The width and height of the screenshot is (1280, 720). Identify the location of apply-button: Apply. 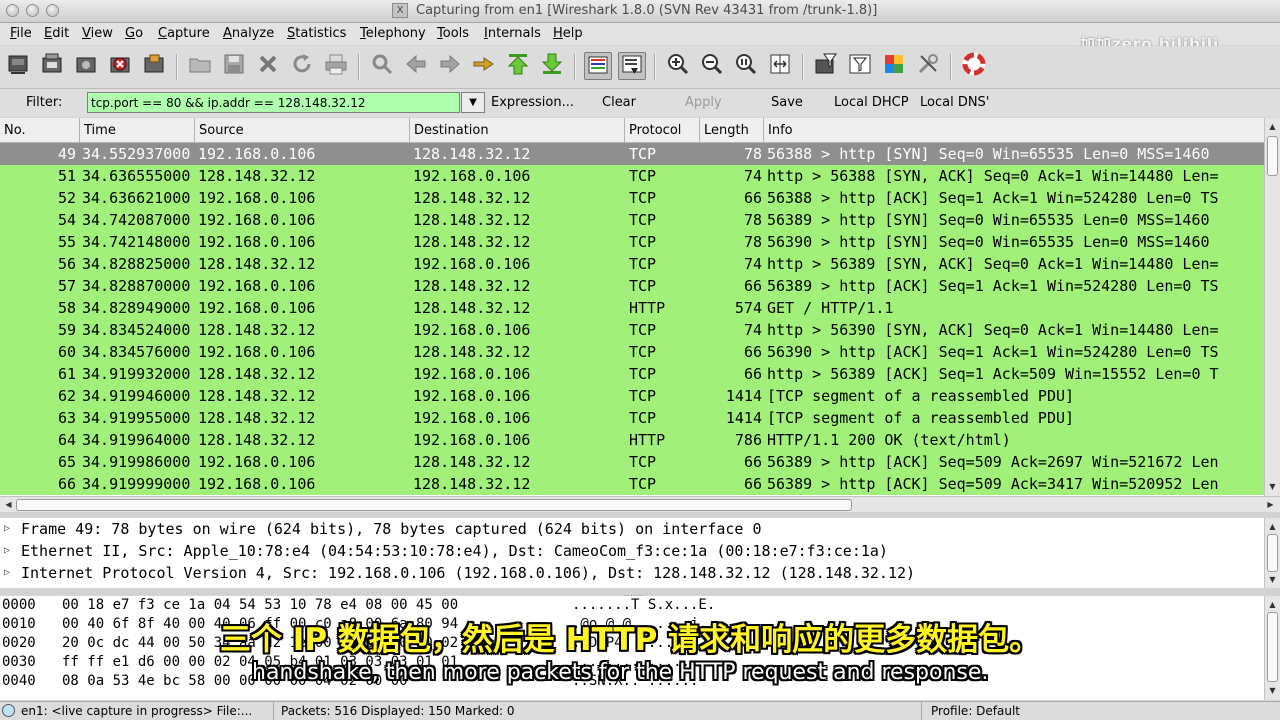
(703, 102).